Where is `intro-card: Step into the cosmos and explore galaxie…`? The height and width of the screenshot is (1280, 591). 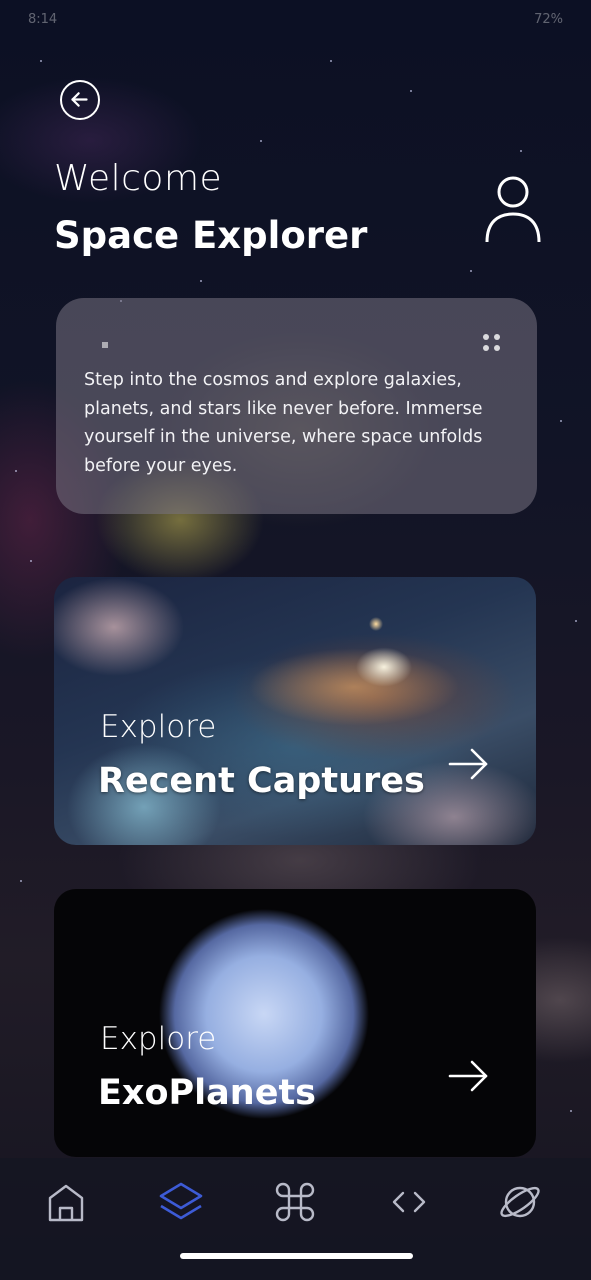 intro-card: Step into the cosmos and explore galaxie… is located at coordinates (296, 406).